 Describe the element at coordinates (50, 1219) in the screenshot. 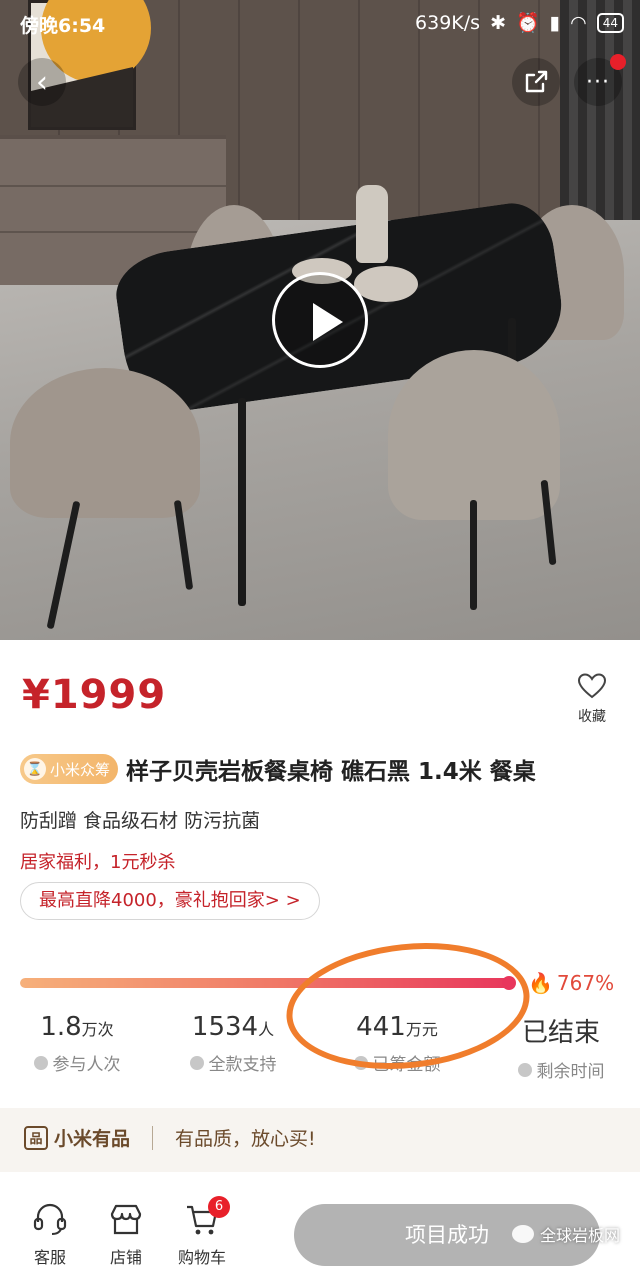

I see `headset-icon` at that location.